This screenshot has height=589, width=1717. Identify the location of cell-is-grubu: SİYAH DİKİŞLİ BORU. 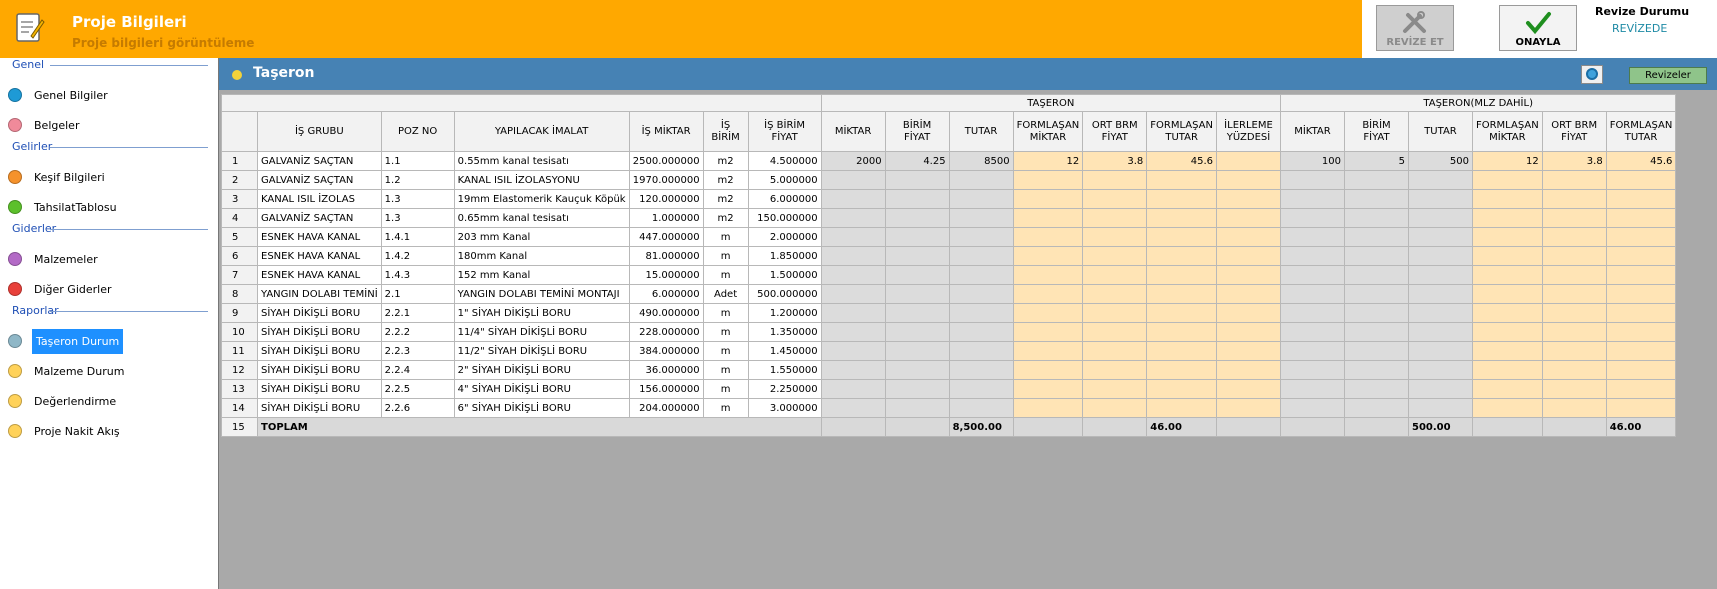
(319, 389).